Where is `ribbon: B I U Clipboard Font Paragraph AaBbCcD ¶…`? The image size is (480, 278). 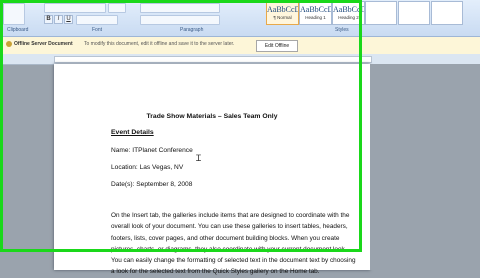
ribbon: B I U Clipboard Font Paragraph AaBbCcD ¶… is located at coordinates (240, 18).